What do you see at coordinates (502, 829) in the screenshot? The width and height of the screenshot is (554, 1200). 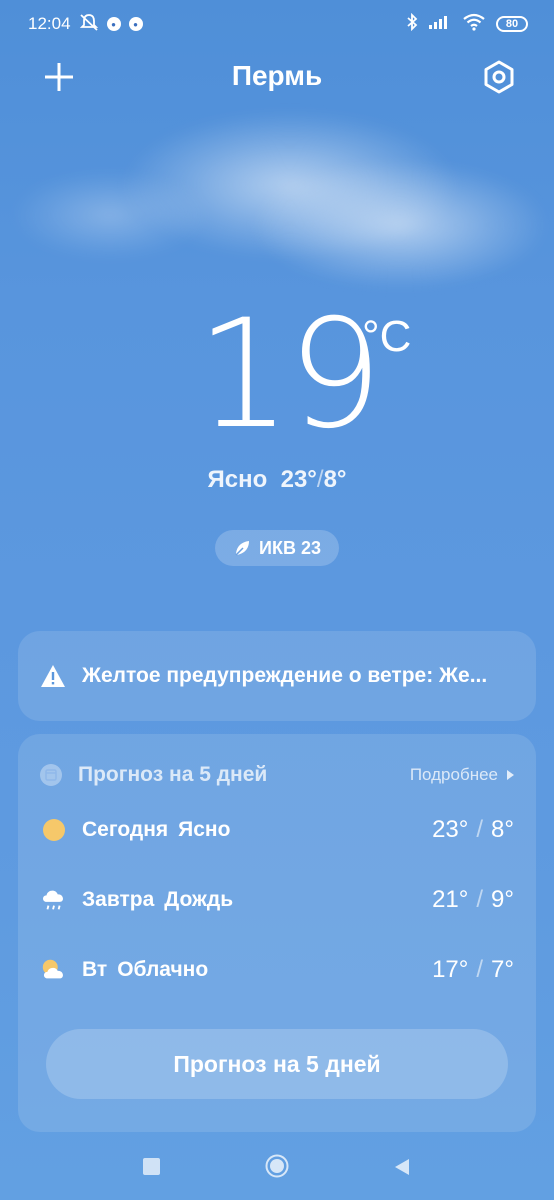 I see `forecast-low: 8°` at bounding box center [502, 829].